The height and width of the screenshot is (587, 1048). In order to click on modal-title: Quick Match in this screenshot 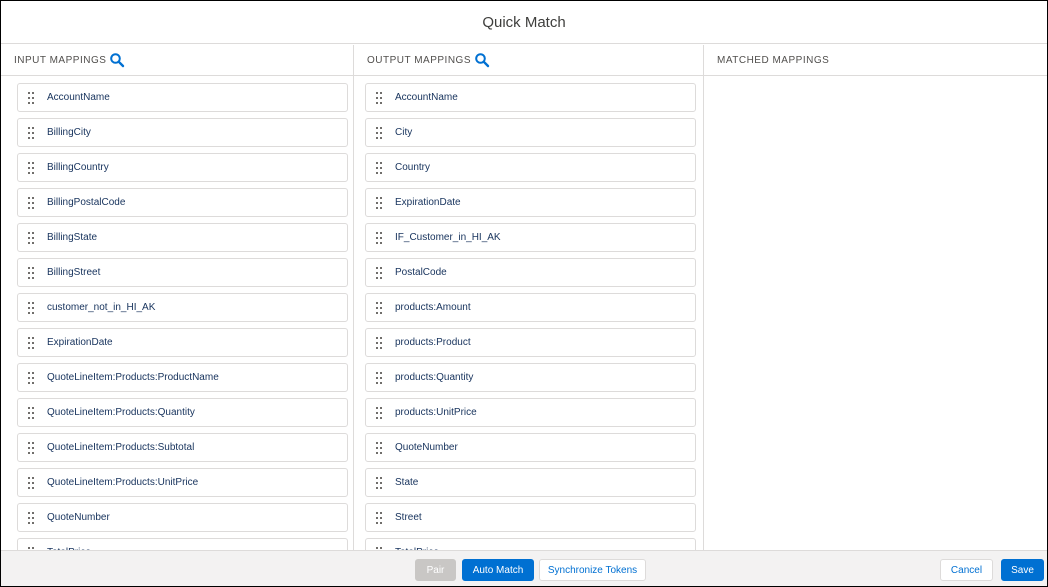, I will do `click(524, 22)`.